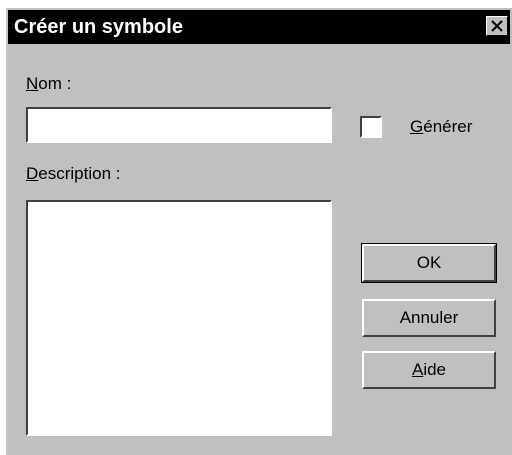 The image size is (512, 455). What do you see at coordinates (98, 27) in the screenshot?
I see `window-title: Créer un symbole` at bounding box center [98, 27].